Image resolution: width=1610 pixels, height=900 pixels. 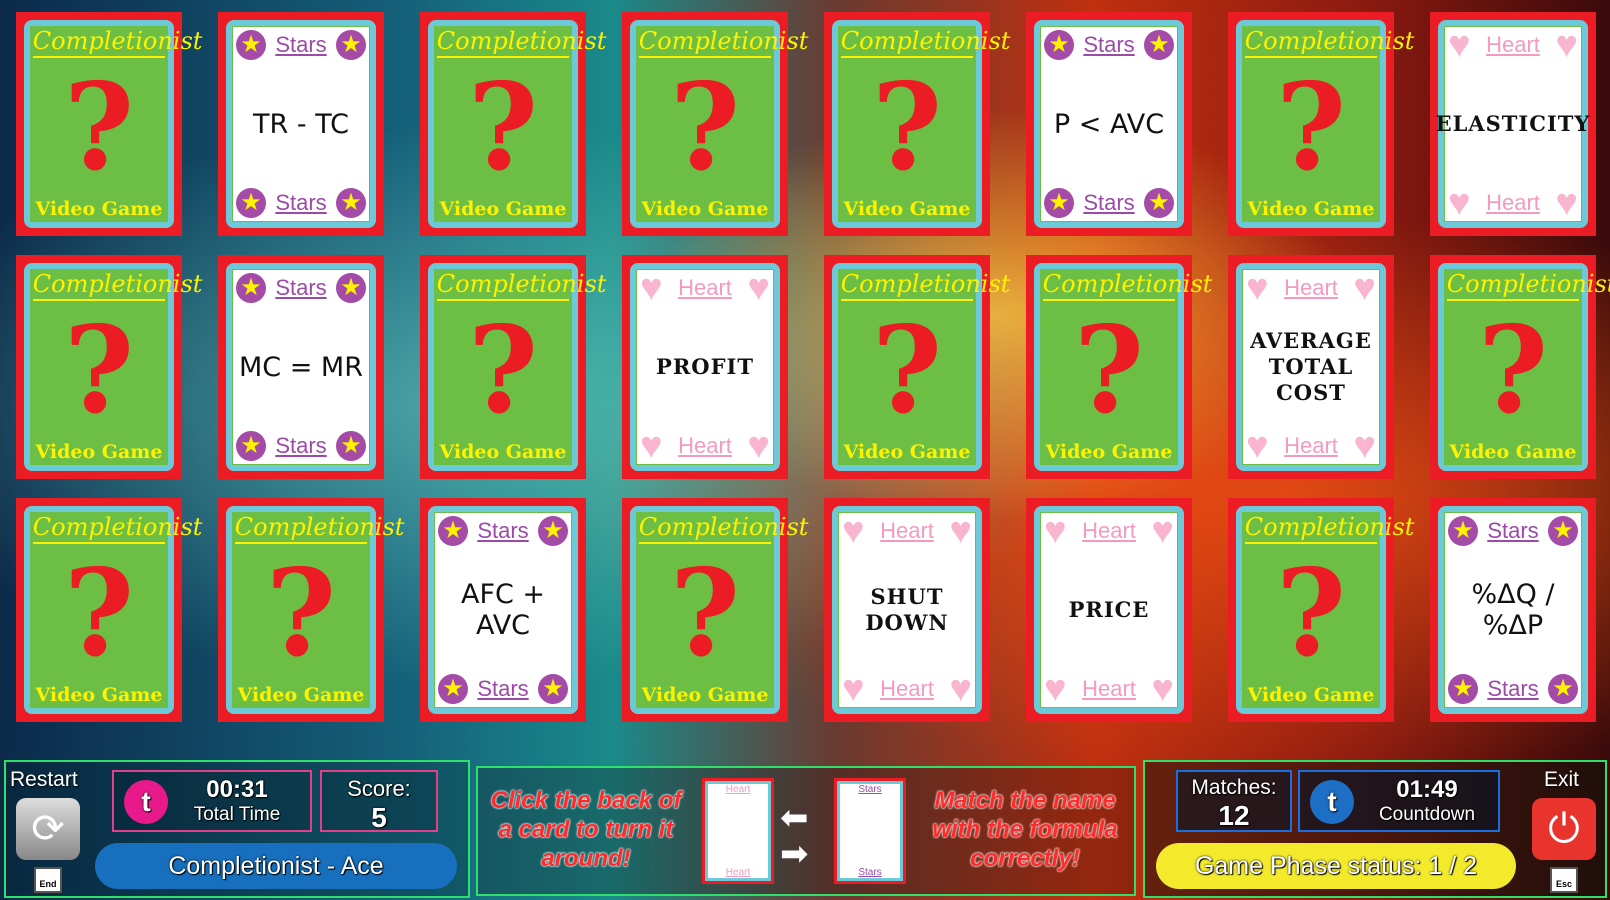 I want to click on total-time-label: Total Time, so click(x=237, y=814).